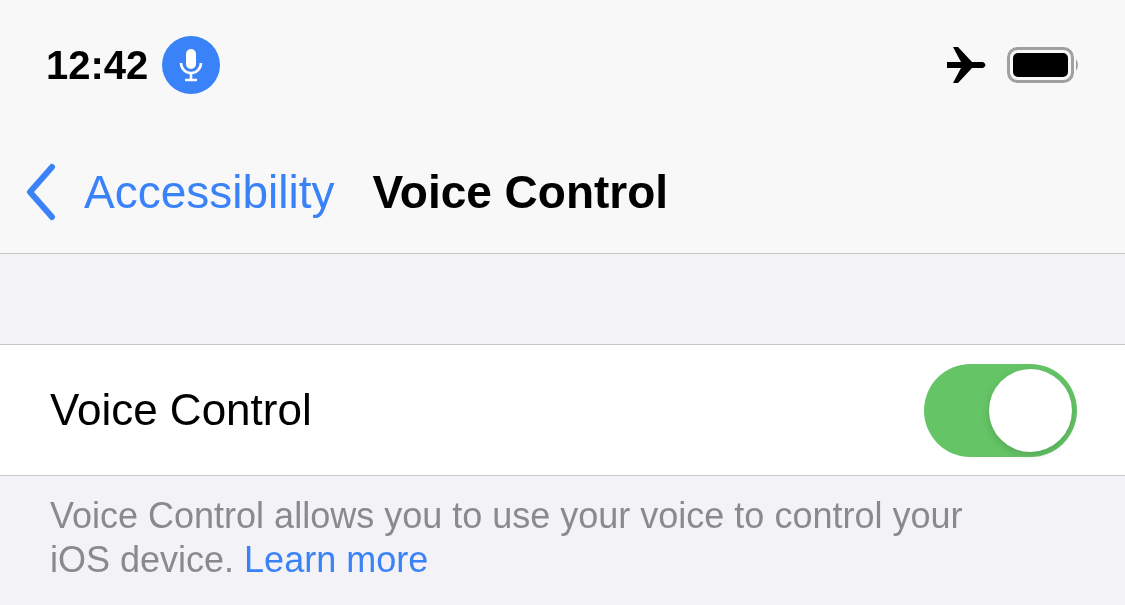  What do you see at coordinates (507, 538) in the screenshot?
I see `footer-description: Voice Control allows you to use your voice to control your iOS device. Learn more` at bounding box center [507, 538].